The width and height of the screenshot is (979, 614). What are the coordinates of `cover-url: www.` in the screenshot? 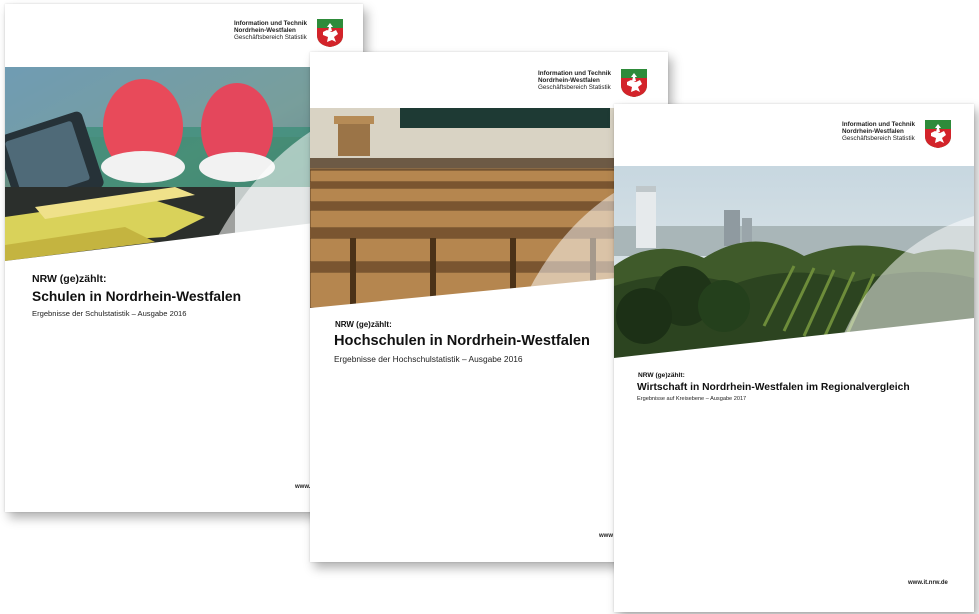 It's located at (303, 487).